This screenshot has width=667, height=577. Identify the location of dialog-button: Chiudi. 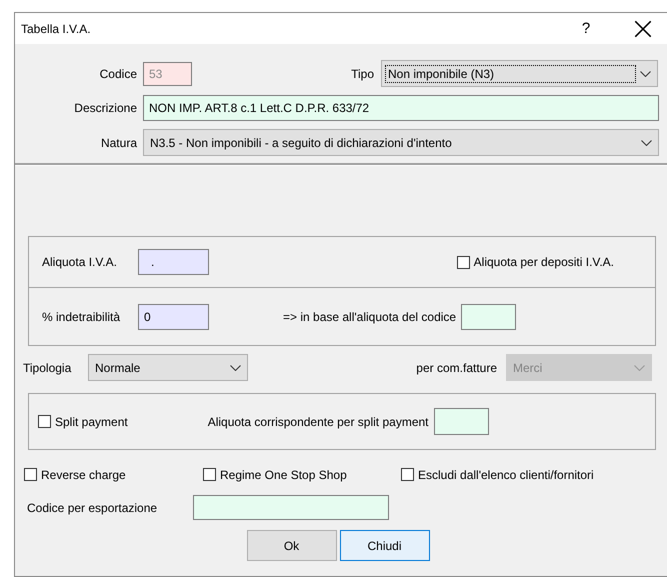
(385, 545).